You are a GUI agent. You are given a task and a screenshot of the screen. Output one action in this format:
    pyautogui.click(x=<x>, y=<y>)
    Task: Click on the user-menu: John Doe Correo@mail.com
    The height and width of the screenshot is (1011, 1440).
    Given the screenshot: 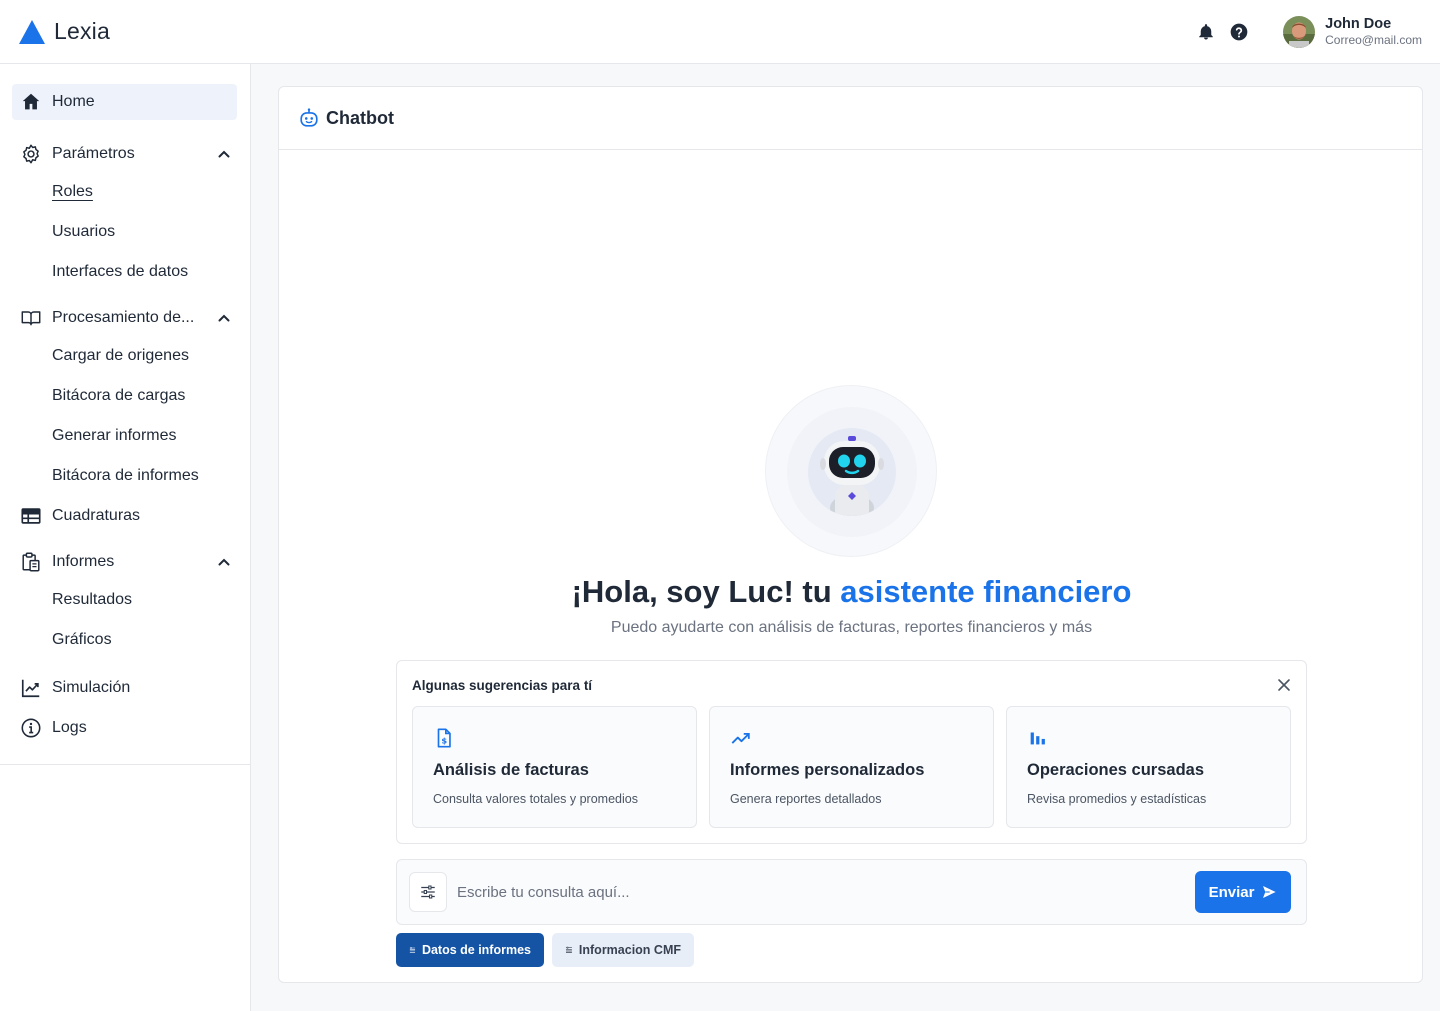 What is the action you would take?
    pyautogui.click(x=1352, y=31)
    